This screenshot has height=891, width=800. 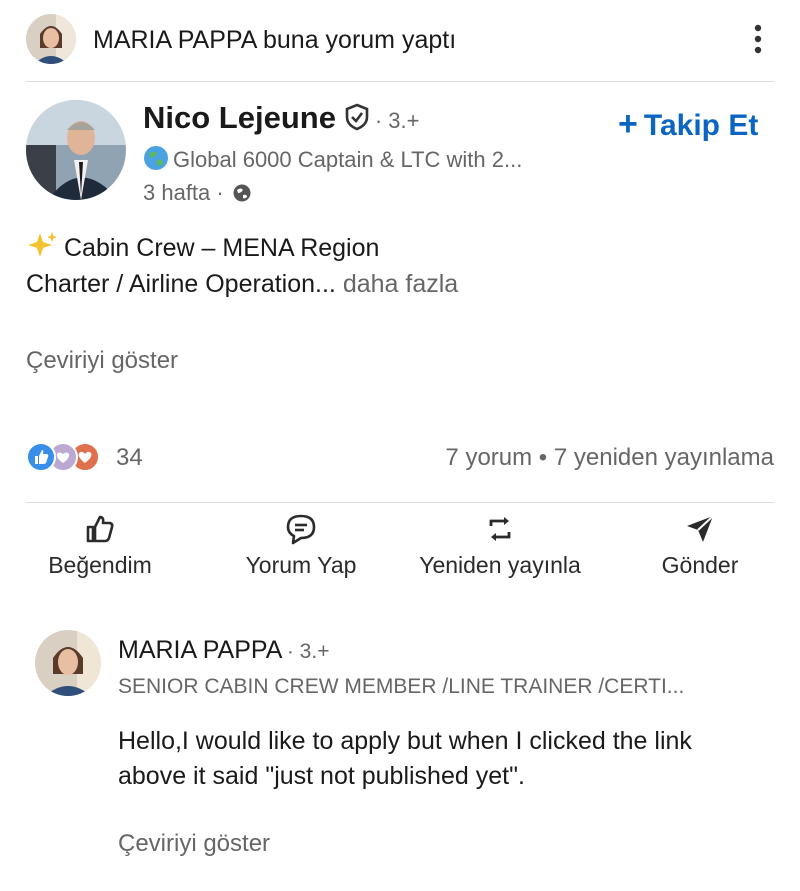 I want to click on more-vertical-icon, so click(x=758, y=40).